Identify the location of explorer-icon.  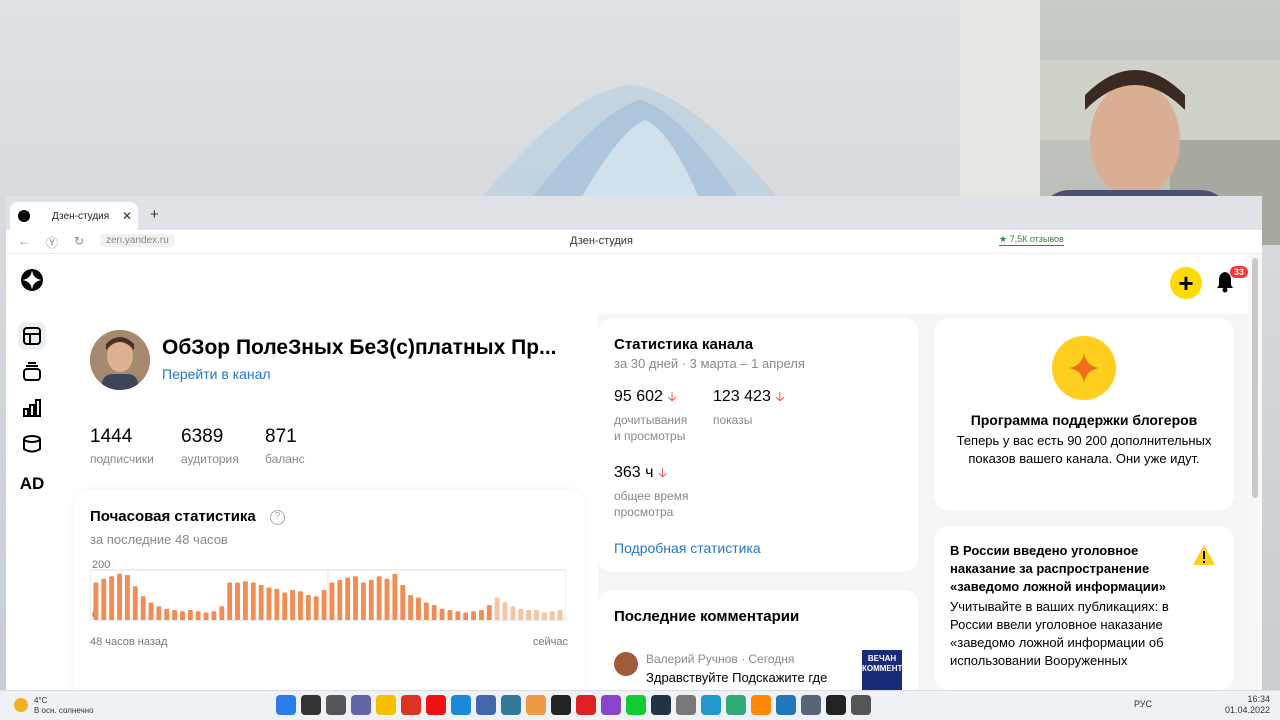
(386, 705).